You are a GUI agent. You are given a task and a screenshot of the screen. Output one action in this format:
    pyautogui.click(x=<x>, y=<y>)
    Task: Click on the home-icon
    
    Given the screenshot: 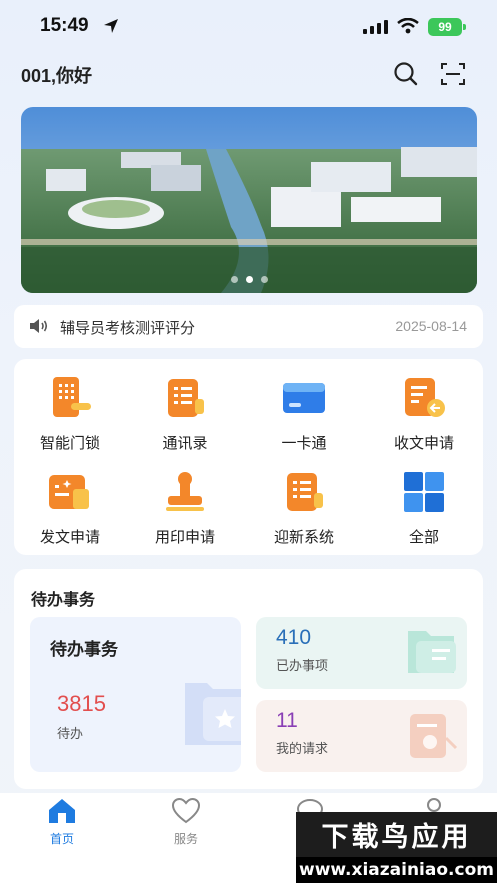 What is the action you would take?
    pyautogui.click(x=62, y=811)
    